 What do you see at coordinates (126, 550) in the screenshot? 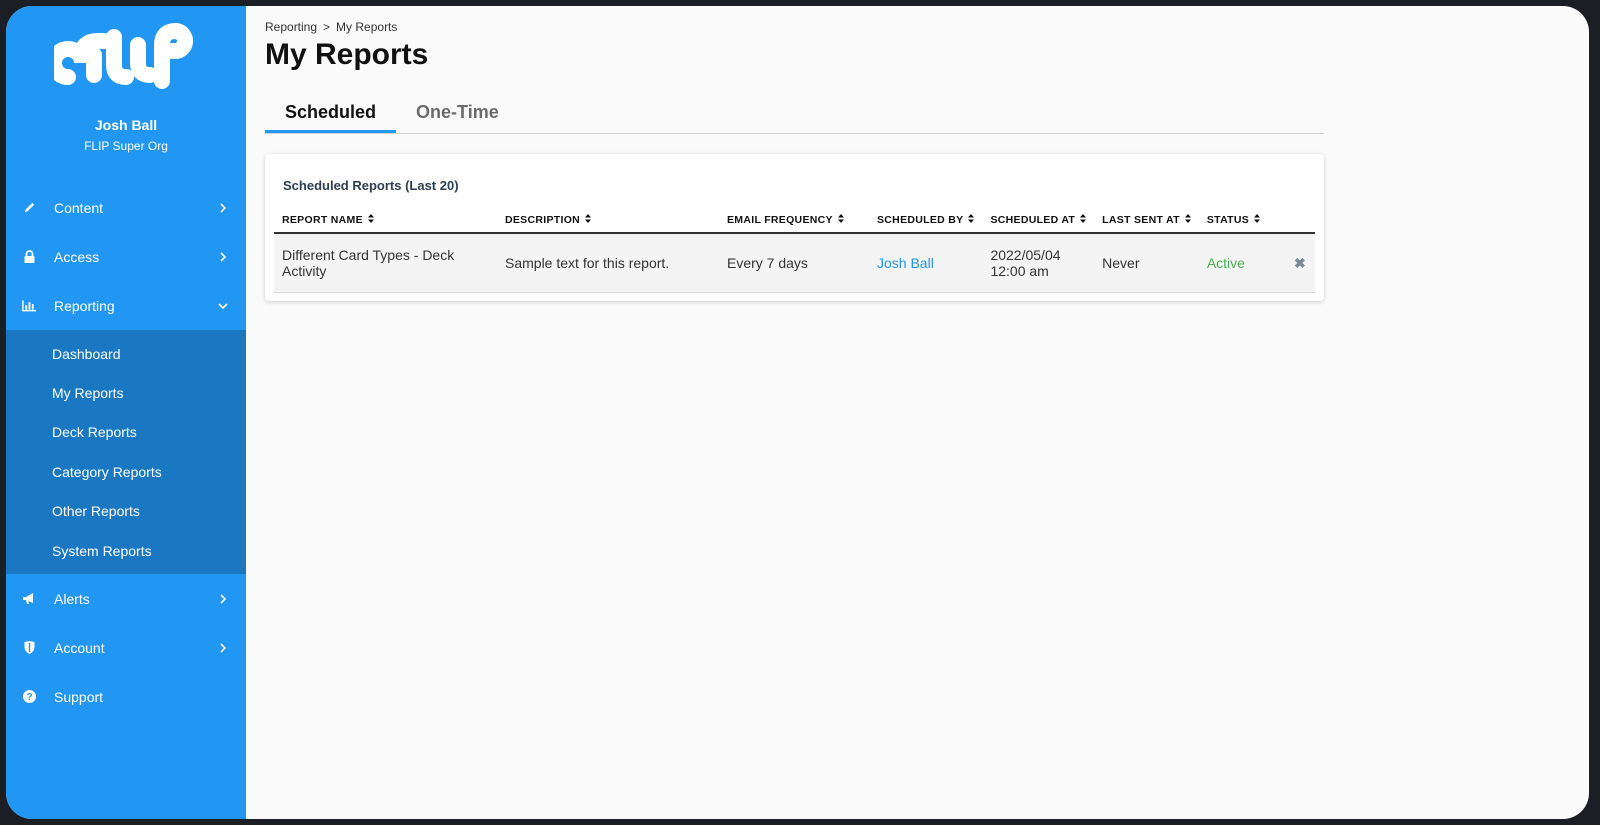
I see `sidebar-subitem-system-reports: System Reports` at bounding box center [126, 550].